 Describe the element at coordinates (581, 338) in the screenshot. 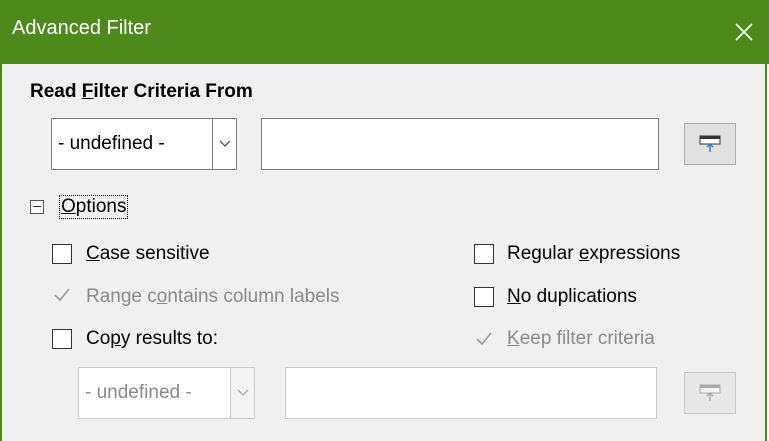

I see `keep-criteria-label: Keep filter criteria` at that location.